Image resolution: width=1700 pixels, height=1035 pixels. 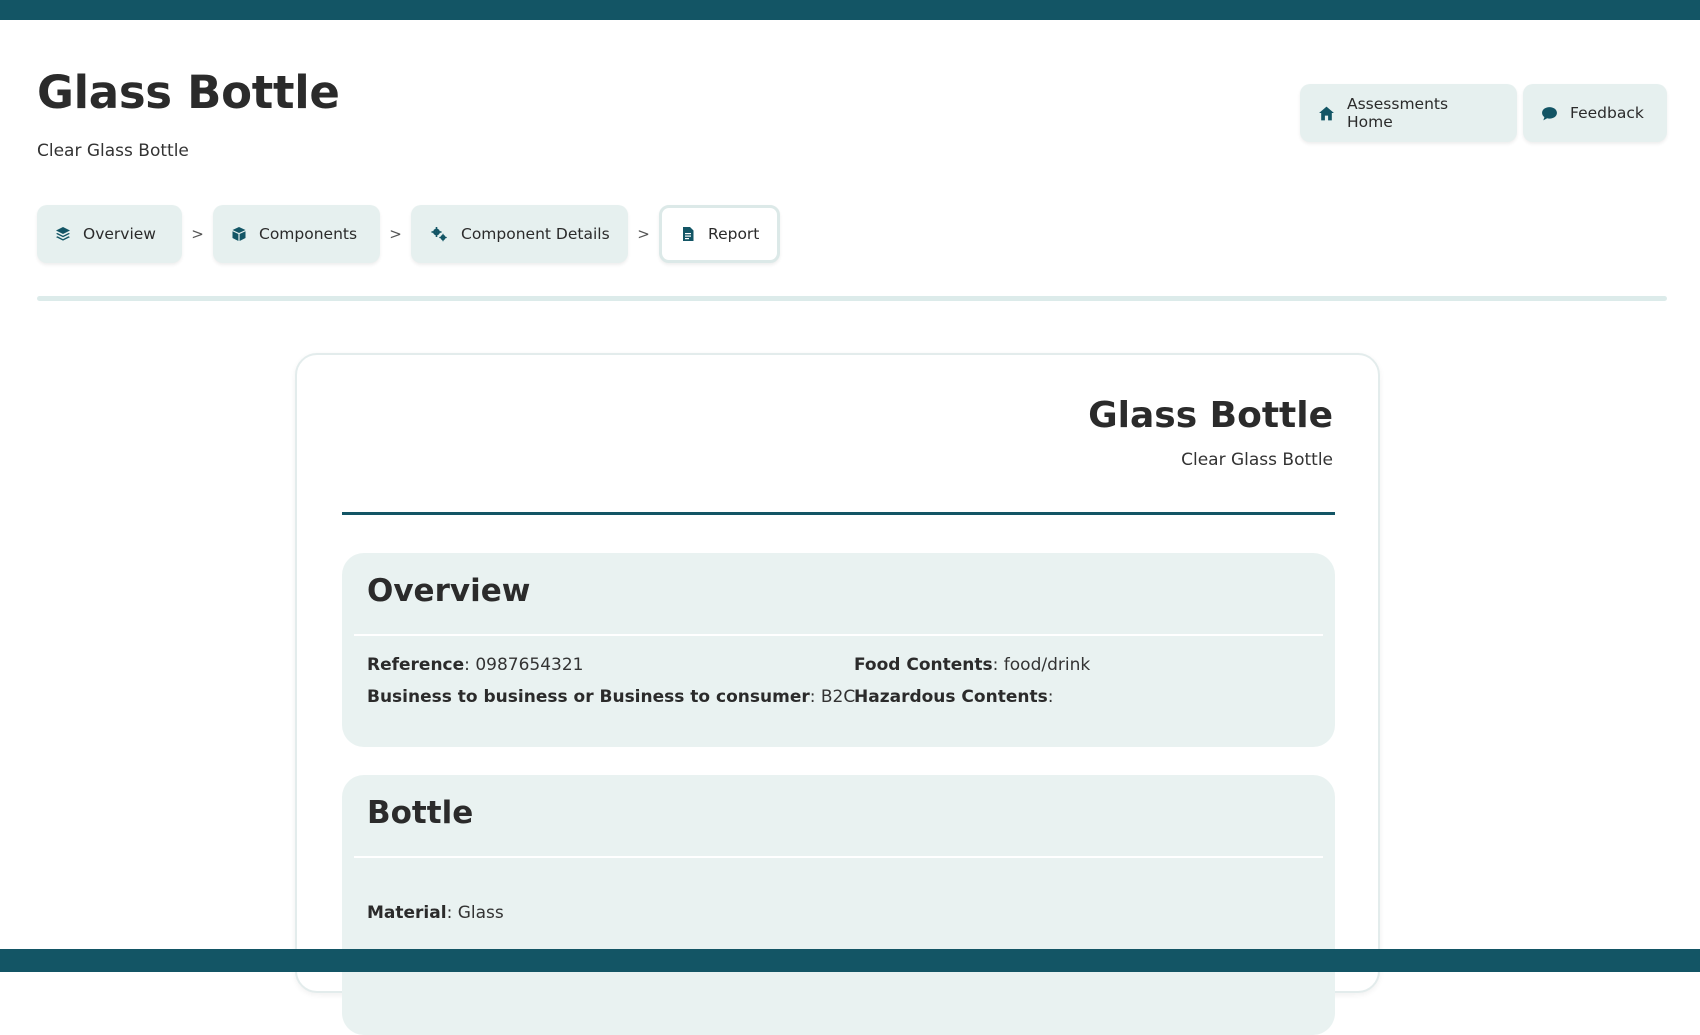 I want to click on home-icon, so click(x=1326, y=113).